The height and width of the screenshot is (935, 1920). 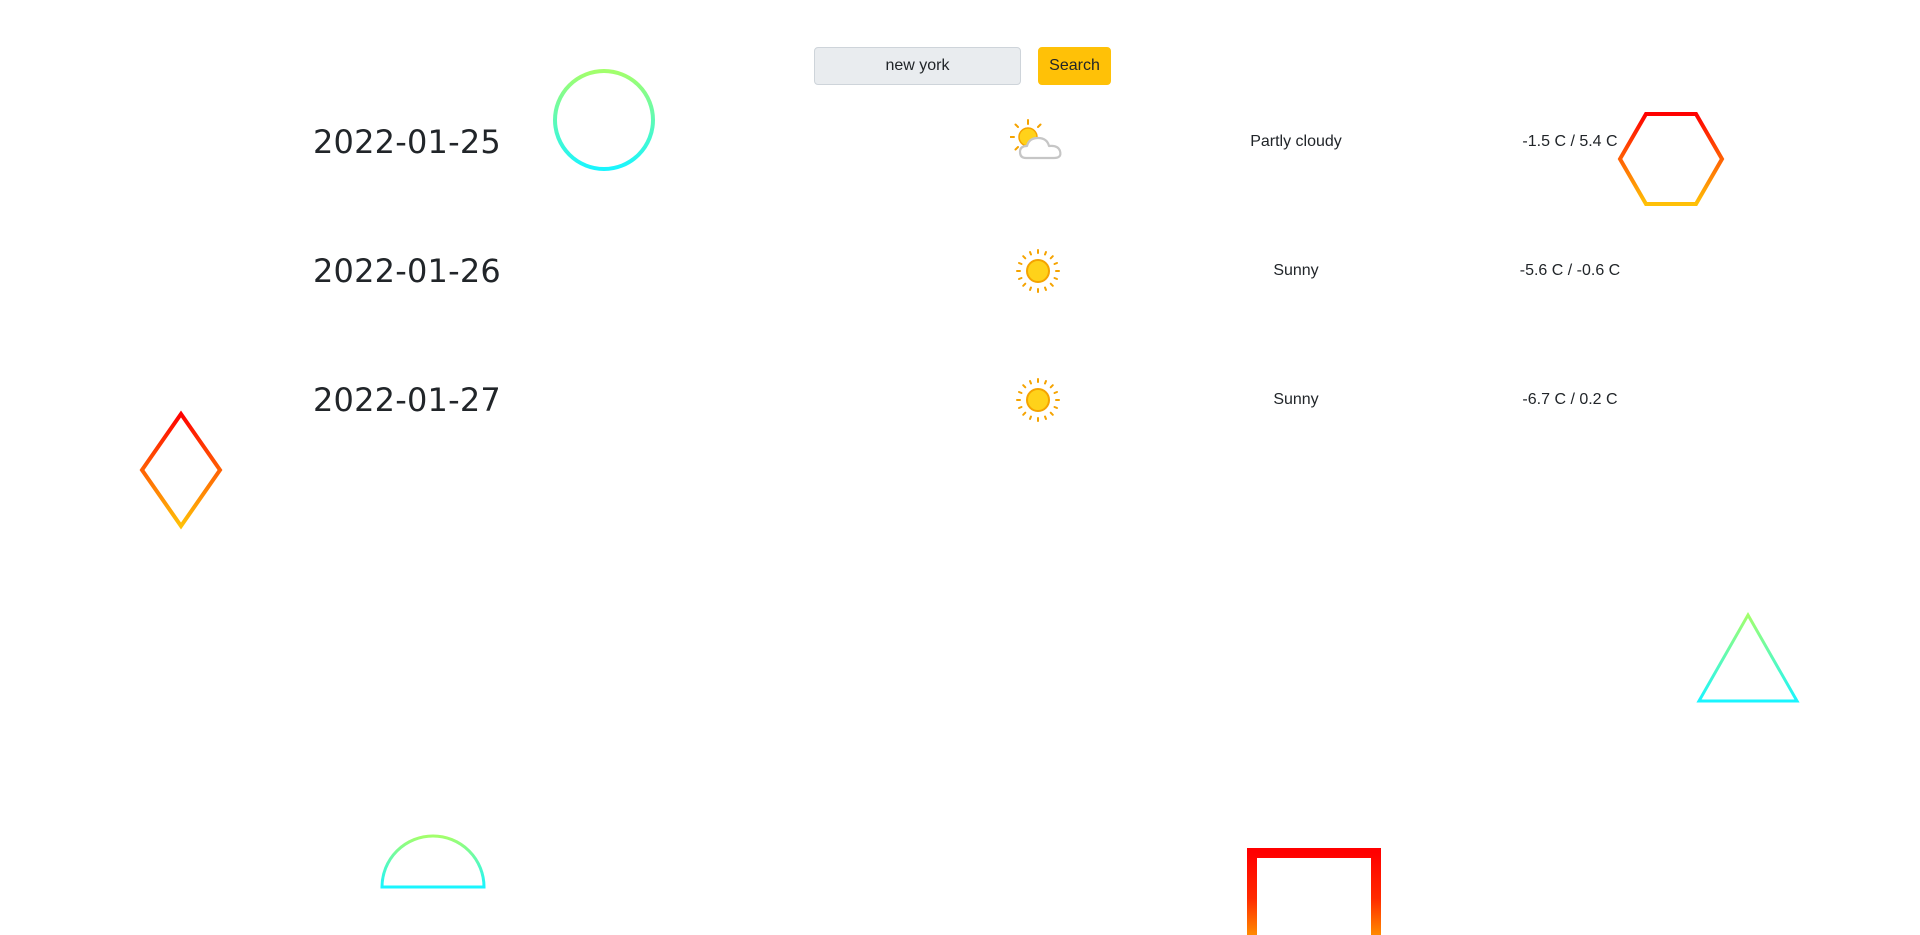 What do you see at coordinates (960, 271) in the screenshot?
I see `forecast-row: 2022-01-26 Sunny -5.6 C / -0.6 C` at bounding box center [960, 271].